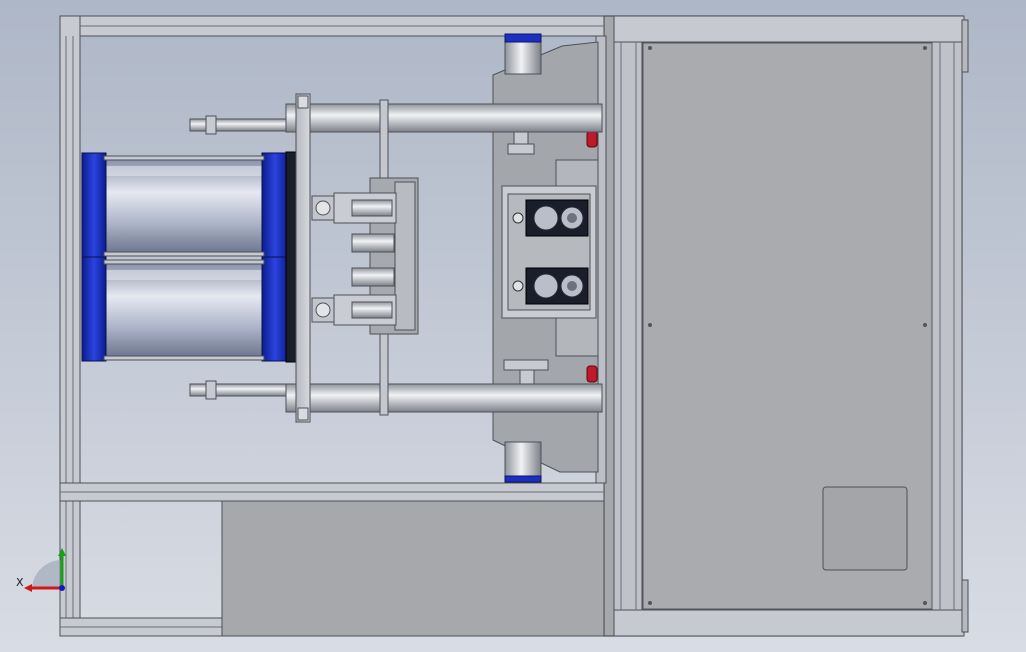  Describe the element at coordinates (365, 256) in the screenshot. I see `gripper-block` at that location.